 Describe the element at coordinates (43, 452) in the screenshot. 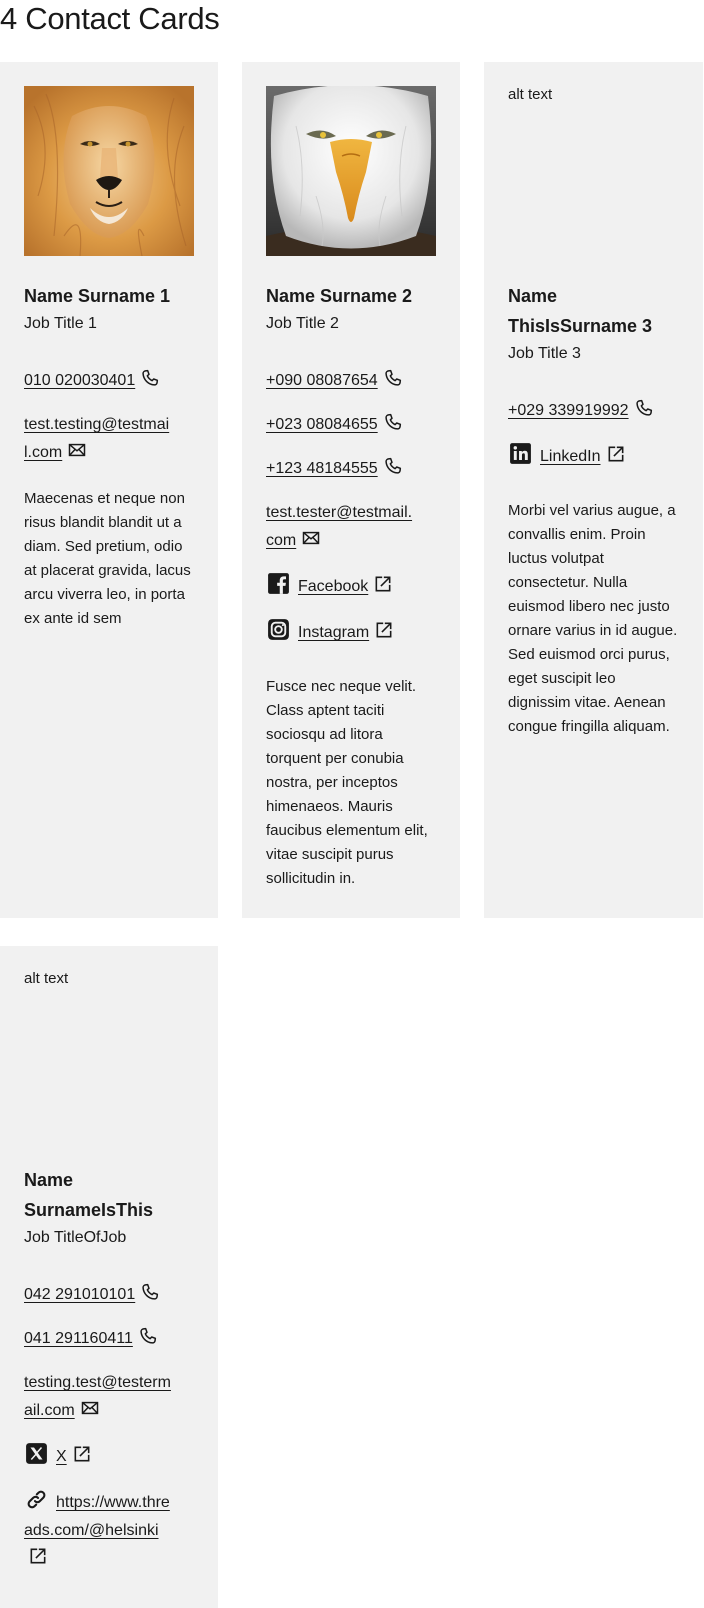

I see `email-line-2: l.com` at that location.